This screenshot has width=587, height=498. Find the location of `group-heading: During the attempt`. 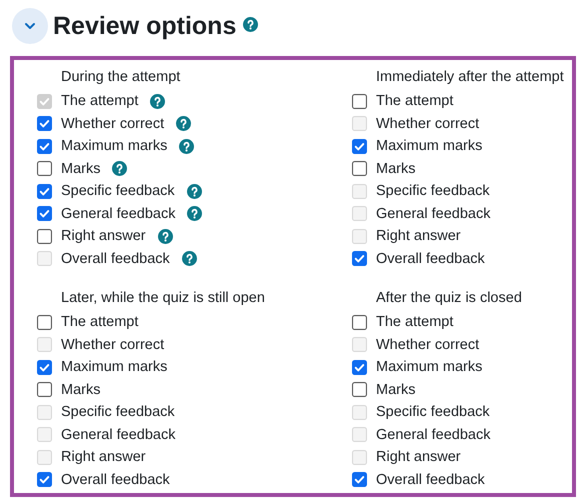

group-heading: During the attempt is located at coordinates (121, 77).